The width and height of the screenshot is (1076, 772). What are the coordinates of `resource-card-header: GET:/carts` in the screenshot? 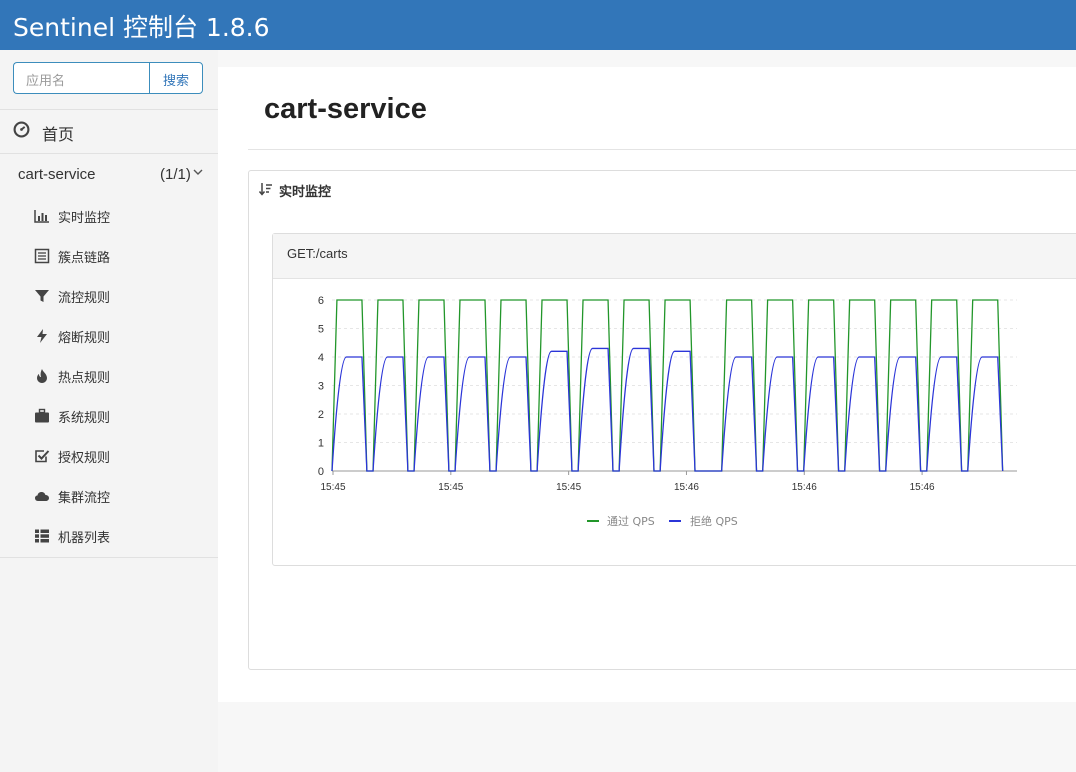 It's located at (674, 256).